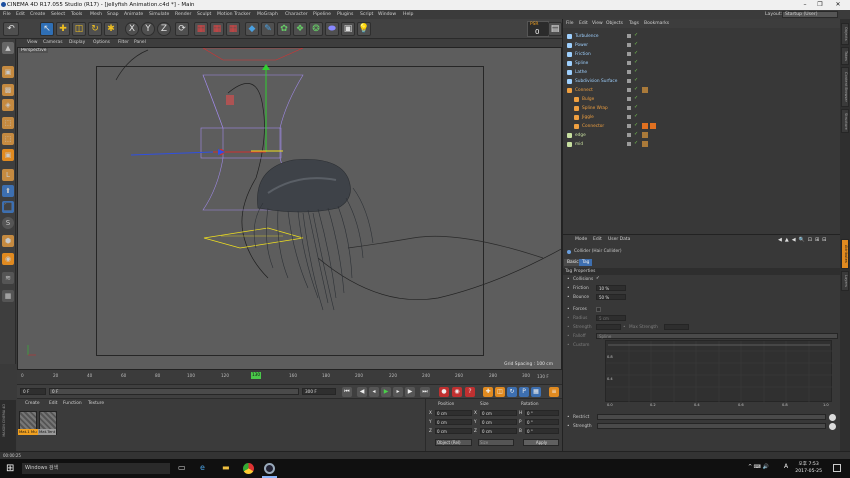  I want to click on menu-motion-tracker: Motion Tracker, so click(234, 14).